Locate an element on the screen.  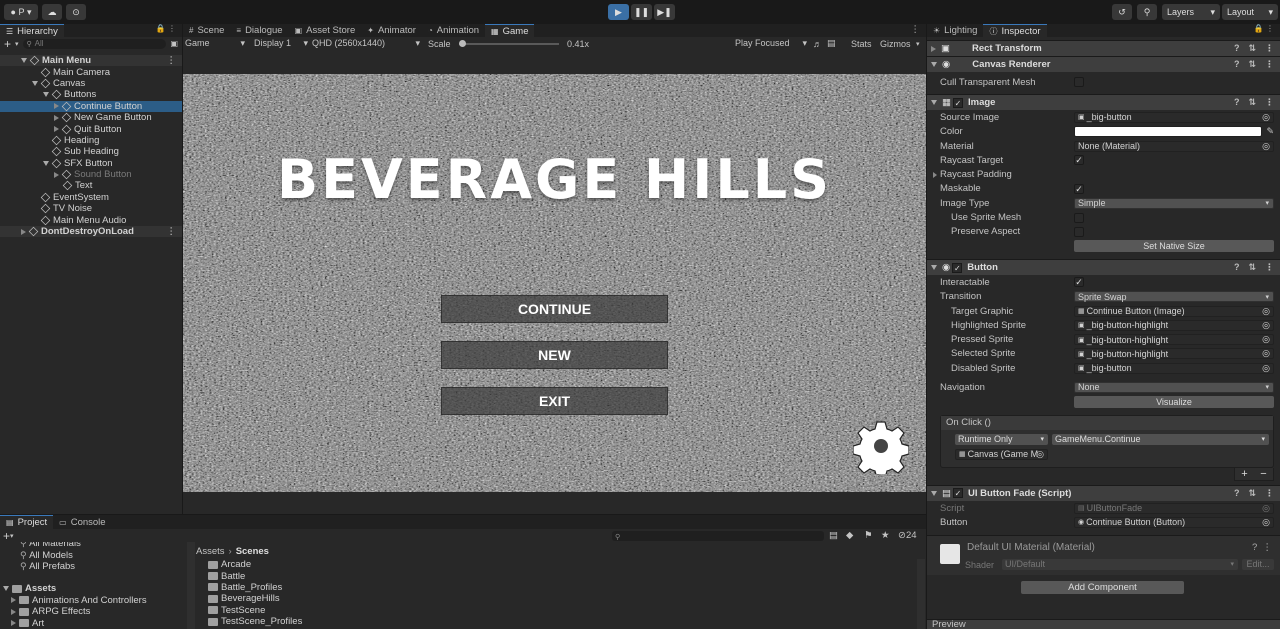
add-event-button: + is located at coordinates (1244, 474).